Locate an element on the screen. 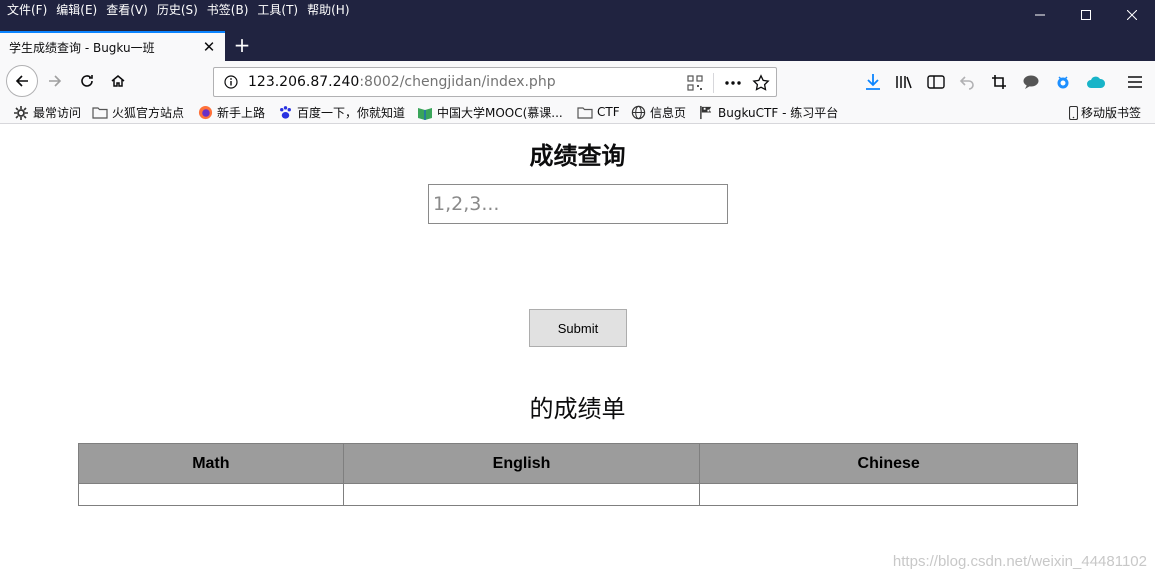 The width and height of the screenshot is (1155, 581). header-english: English is located at coordinates (521, 463).